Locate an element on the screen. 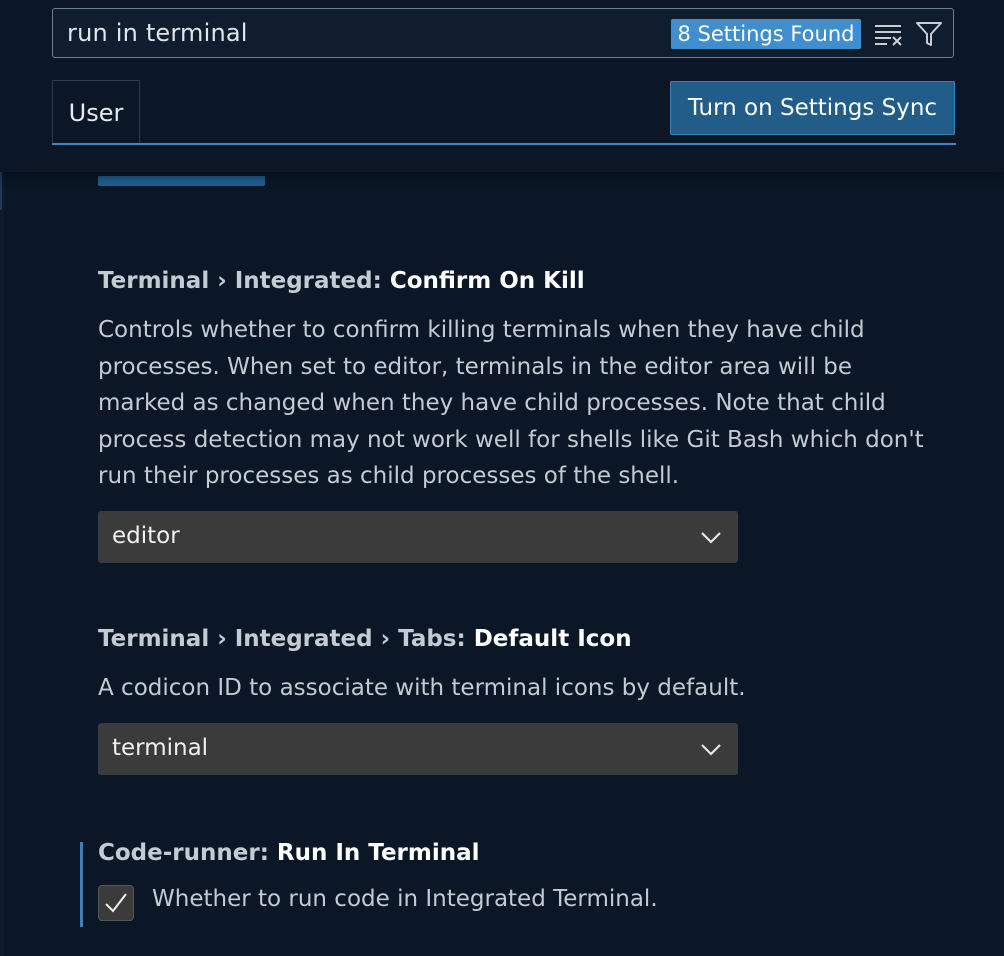 The height and width of the screenshot is (956, 1004). setting-title-confirm-on-kill: Terminal › Integrated: Confirm On Kill is located at coordinates (341, 281).